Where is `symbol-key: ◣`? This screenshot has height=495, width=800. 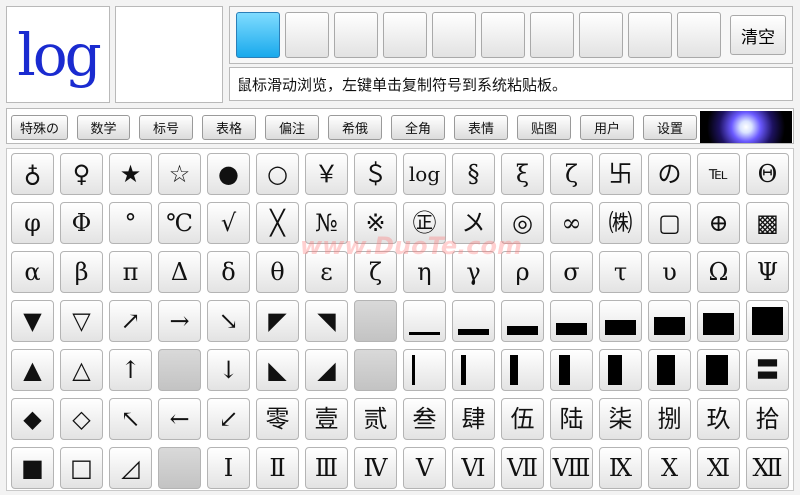
symbol-key: ◣ is located at coordinates (277, 370).